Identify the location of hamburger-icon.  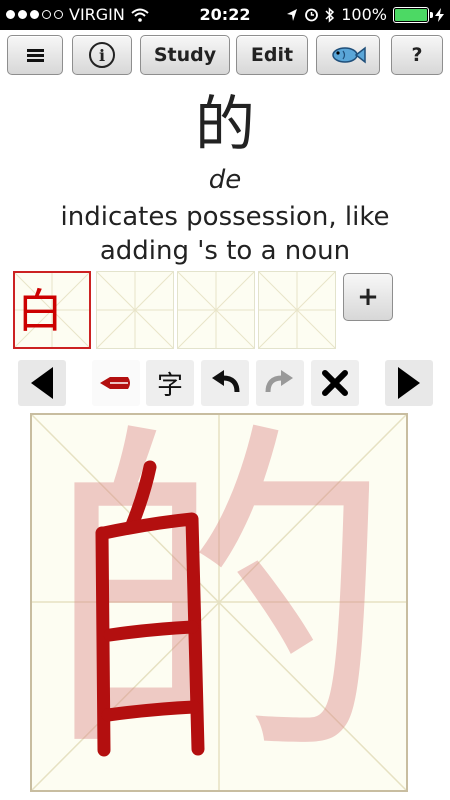
(35, 55).